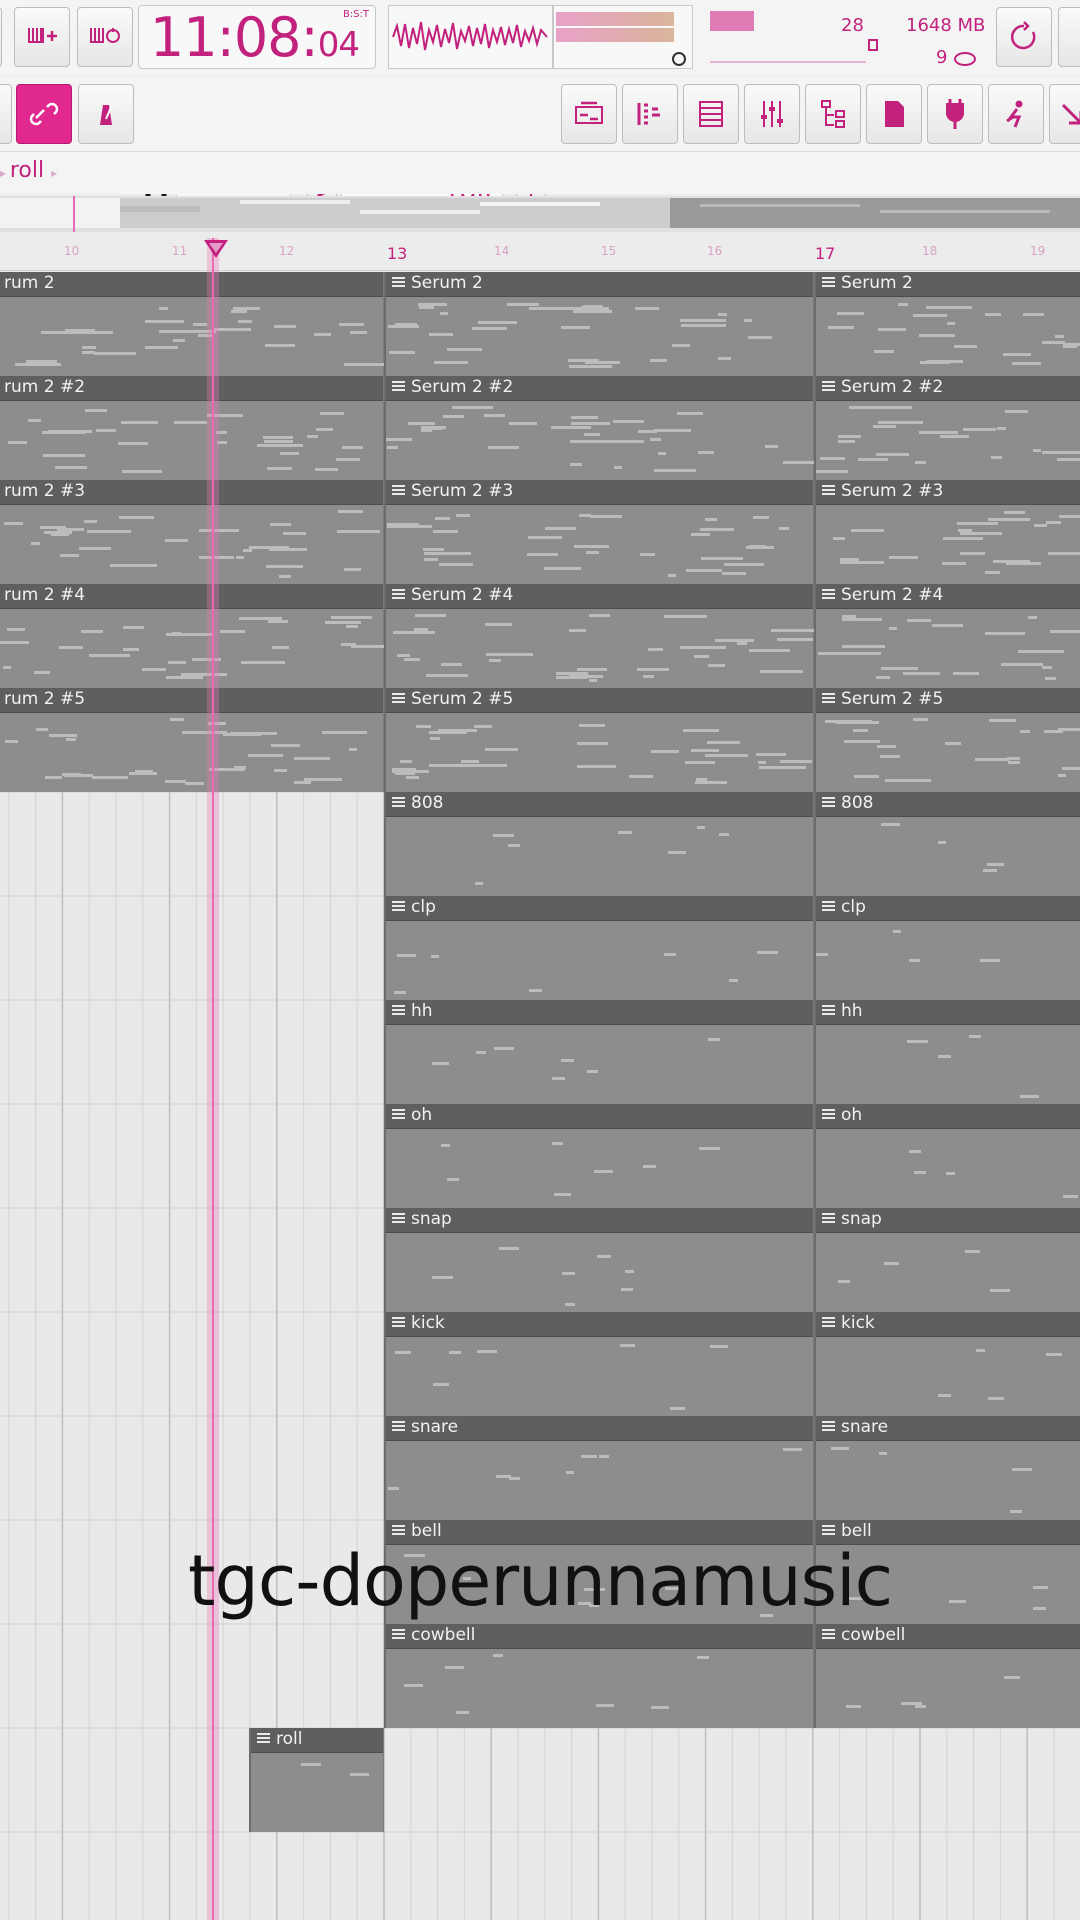 This screenshot has height=1920, width=1080. Describe the element at coordinates (106, 114) in the screenshot. I see `metronome-icon` at that location.